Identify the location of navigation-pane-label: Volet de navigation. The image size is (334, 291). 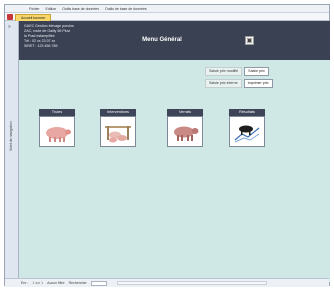
(11, 136).